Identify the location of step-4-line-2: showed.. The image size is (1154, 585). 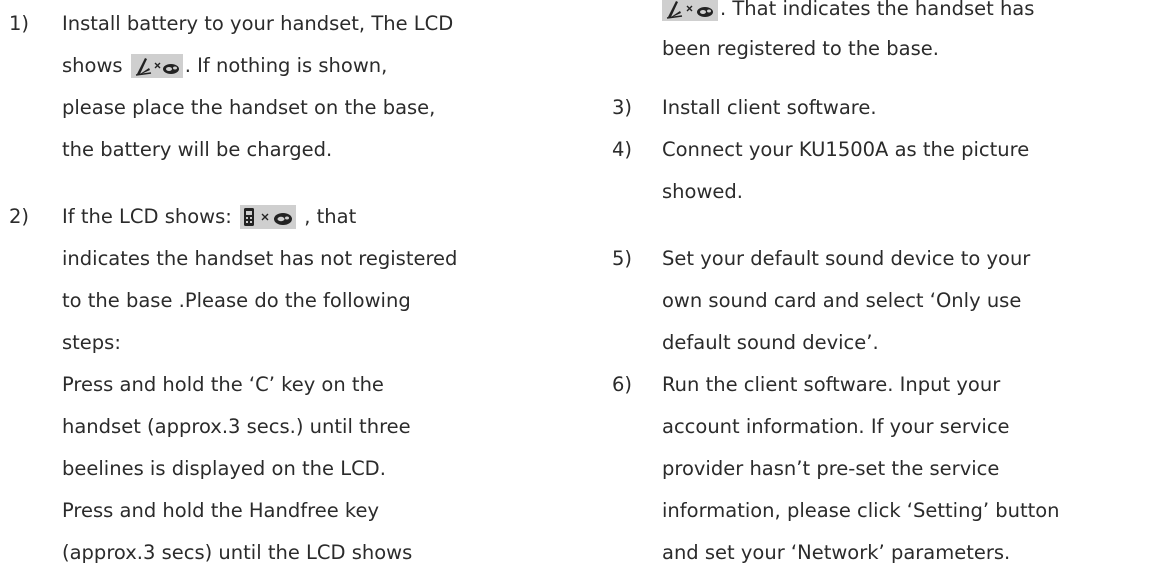
(702, 191).